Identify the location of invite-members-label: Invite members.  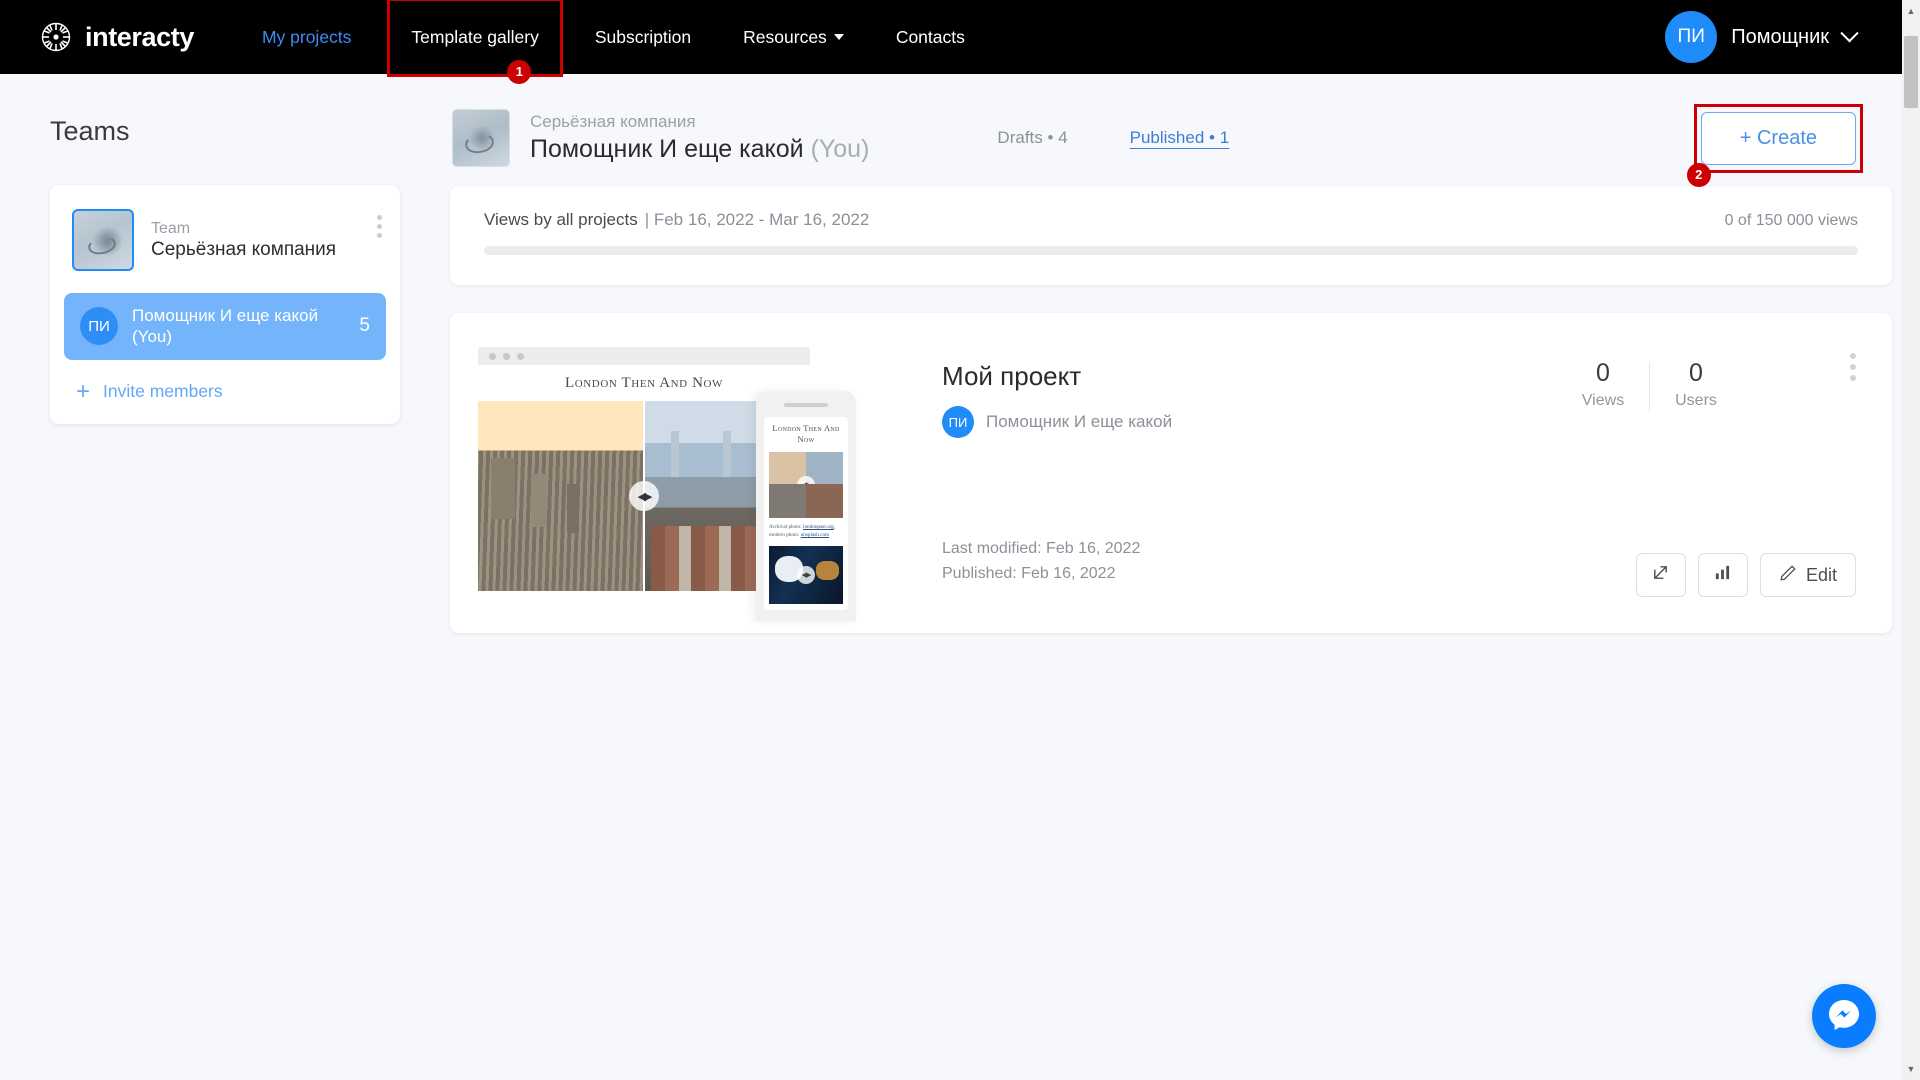
(163, 391).